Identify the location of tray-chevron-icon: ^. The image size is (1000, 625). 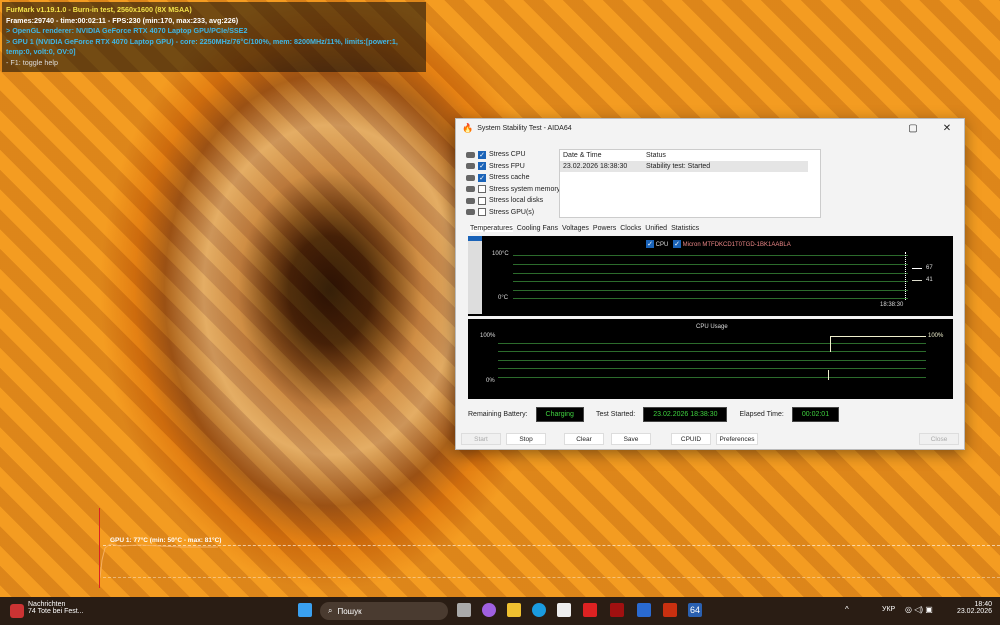
(847, 609).